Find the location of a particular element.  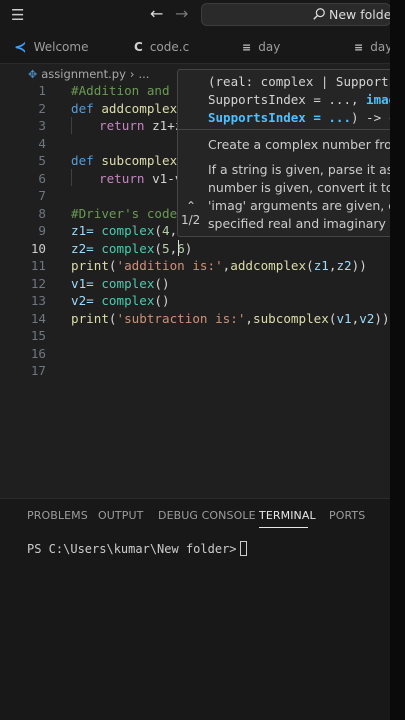

code-line: 16 is located at coordinates (38, 353).